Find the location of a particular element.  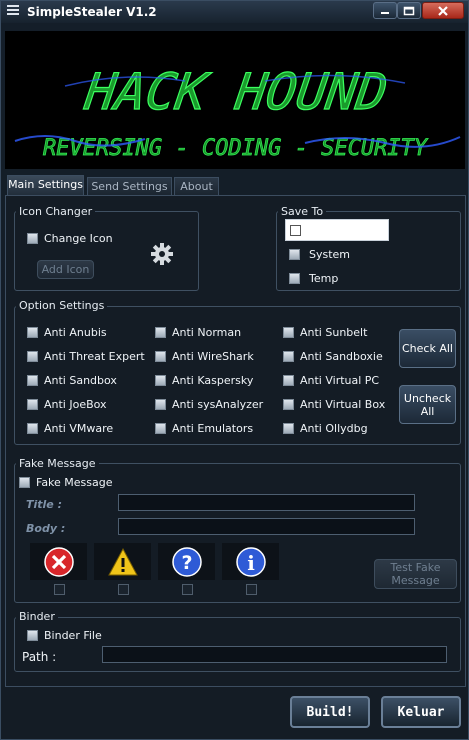

question-icon: ? is located at coordinates (186, 561).